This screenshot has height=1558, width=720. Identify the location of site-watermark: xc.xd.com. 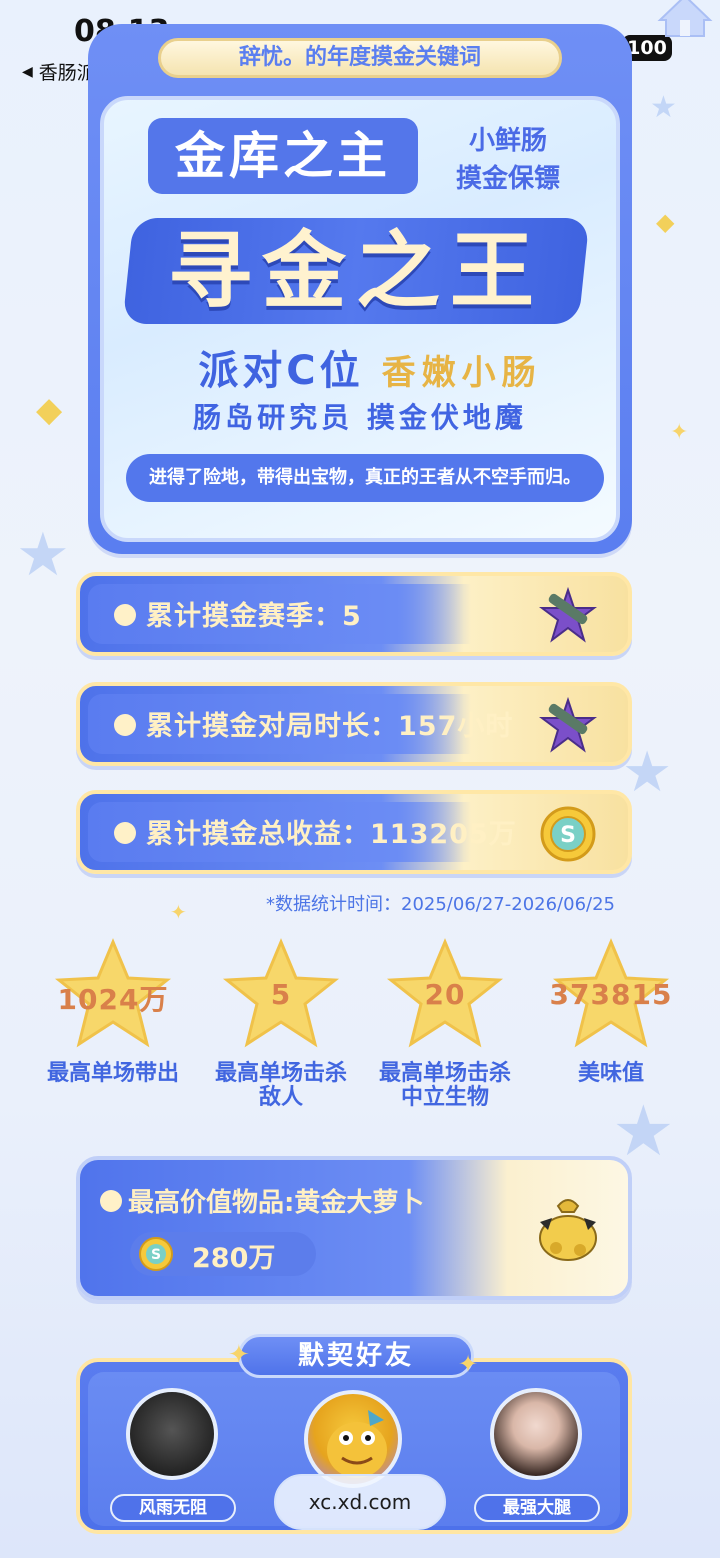
(360, 1502).